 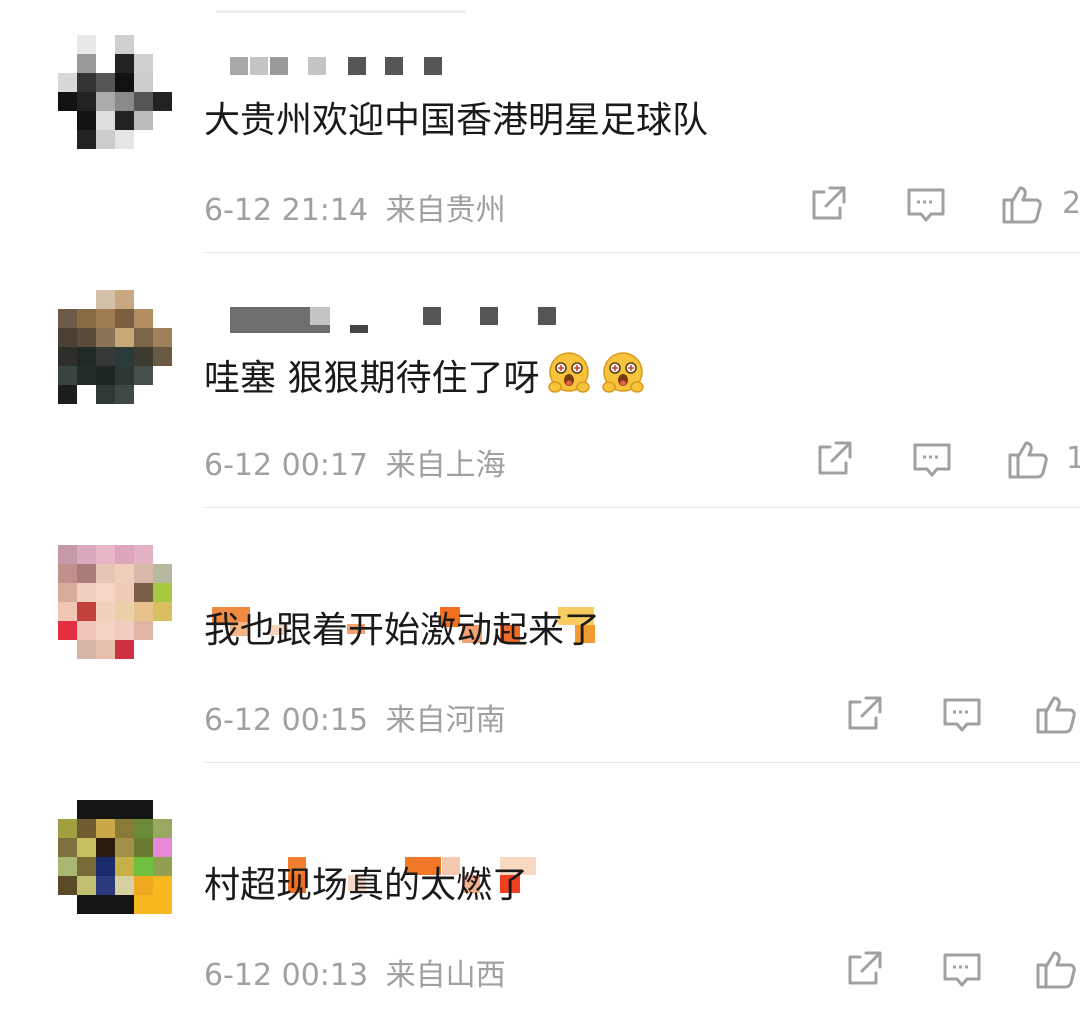 I want to click on like-count: 1, so click(x=1073, y=458).